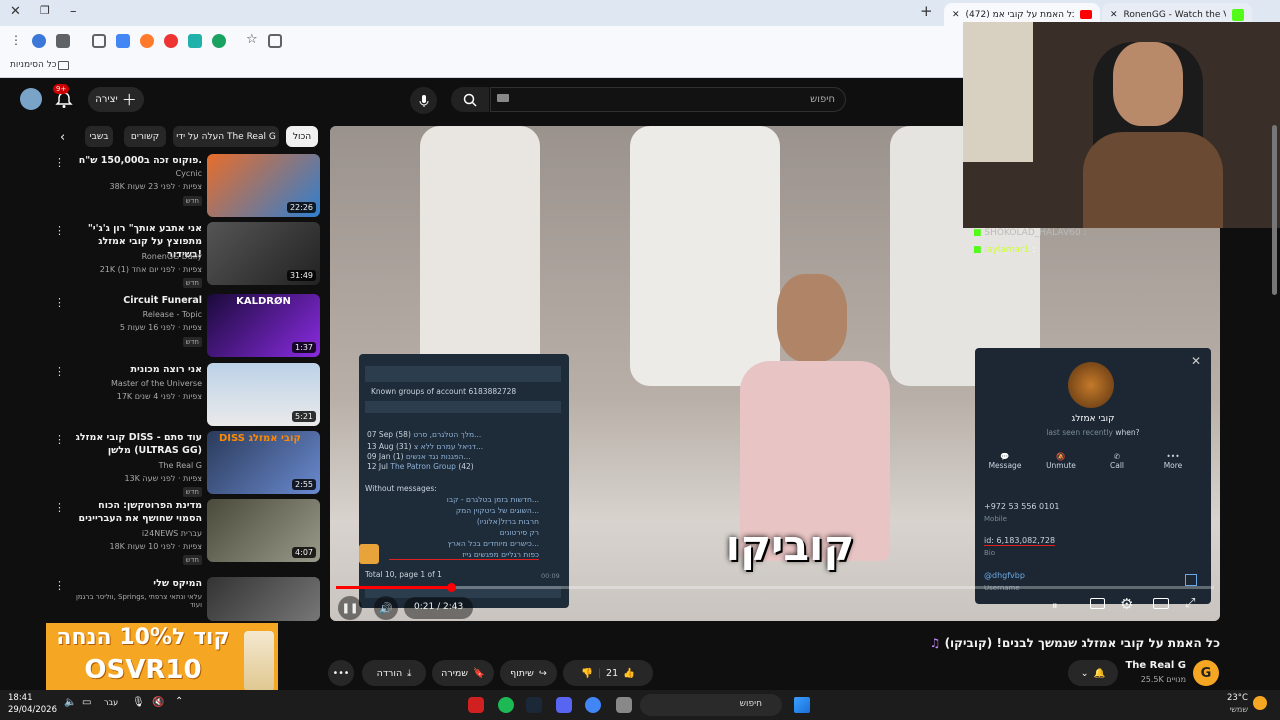 This screenshot has height=720, width=1280. What do you see at coordinates (1190, 603) in the screenshot?
I see `fullscreen-icon: ⤢` at bounding box center [1190, 603].